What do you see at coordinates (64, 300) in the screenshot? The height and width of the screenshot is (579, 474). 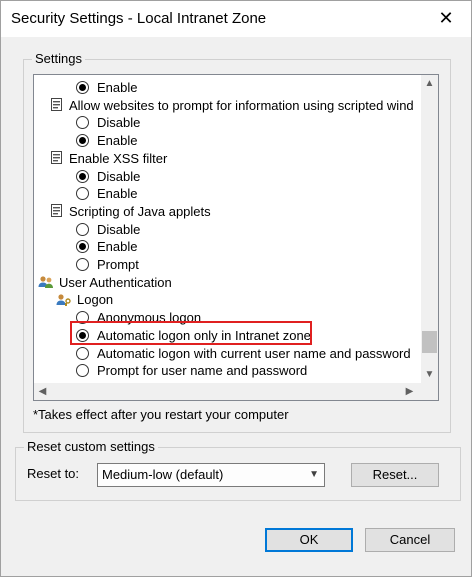 I see `user-key-icon` at bounding box center [64, 300].